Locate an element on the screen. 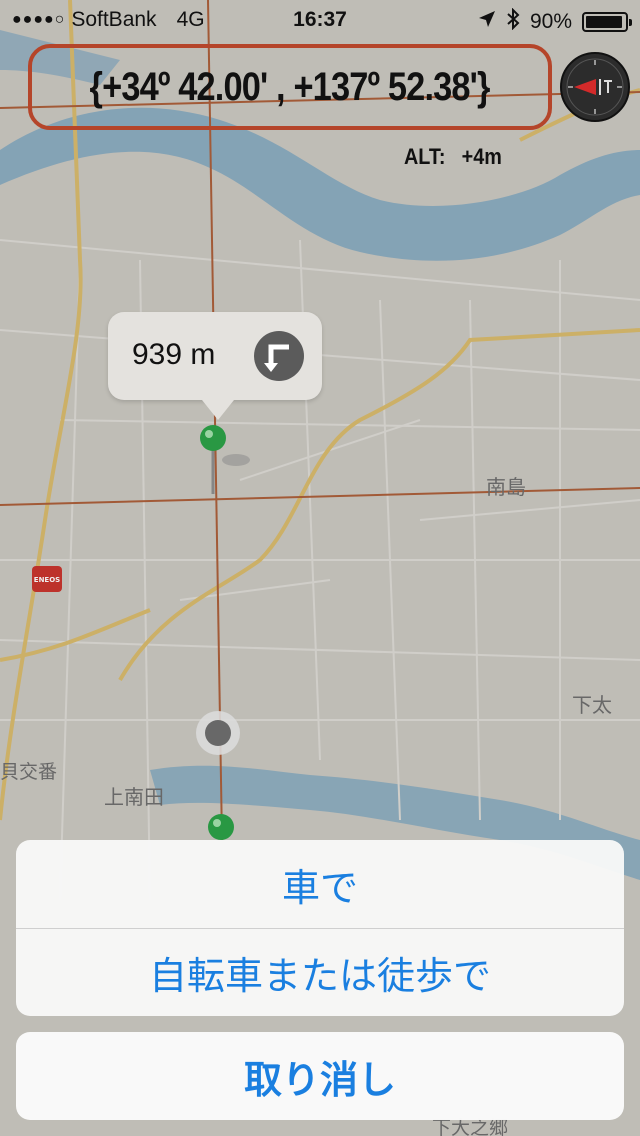 The width and height of the screenshot is (640, 1136). cancel-button: 取り消し is located at coordinates (320, 1076).